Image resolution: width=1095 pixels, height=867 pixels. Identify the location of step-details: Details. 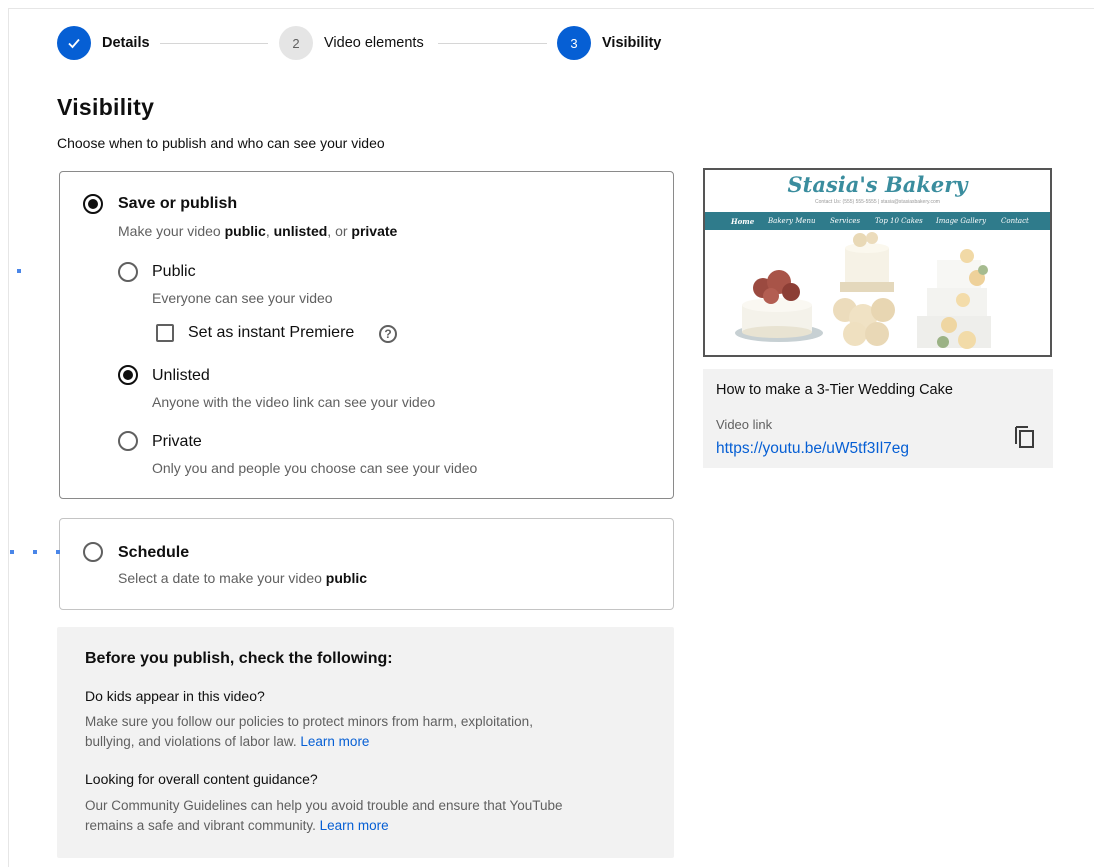
(103, 43).